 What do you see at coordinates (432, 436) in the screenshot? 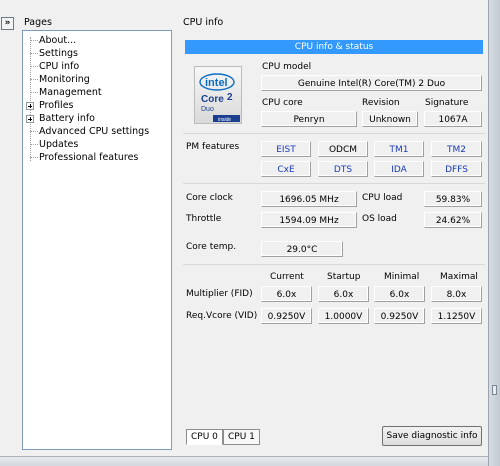
I see `save-diagnostic-info-button: Save diagnostic info` at bounding box center [432, 436].